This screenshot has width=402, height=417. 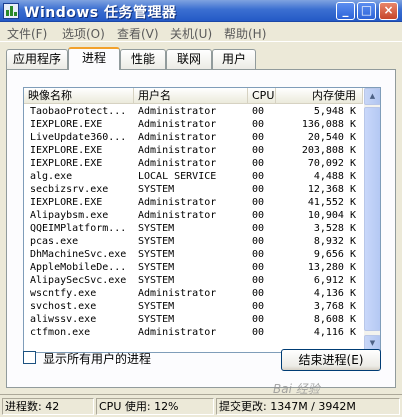 I want to click on process-row: svchost.exe SYSTEM 00 3,768 K, so click(x=193, y=306).